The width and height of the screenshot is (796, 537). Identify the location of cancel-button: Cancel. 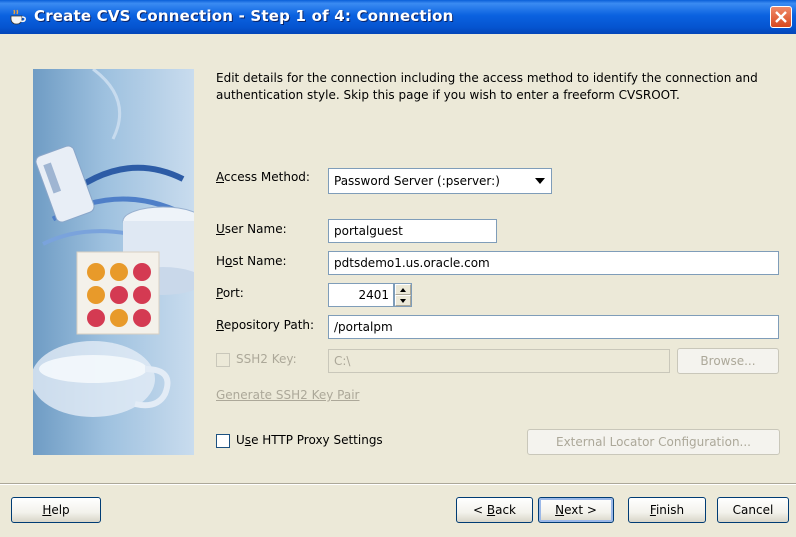
(753, 510).